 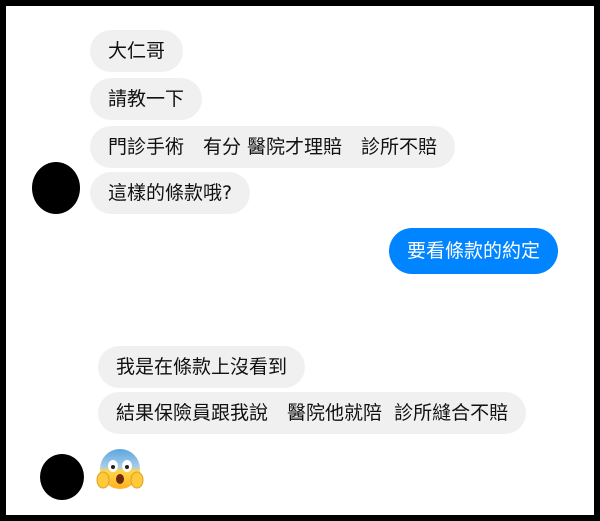 I want to click on incoming-message-bubble: 請教一下, so click(x=146, y=99).